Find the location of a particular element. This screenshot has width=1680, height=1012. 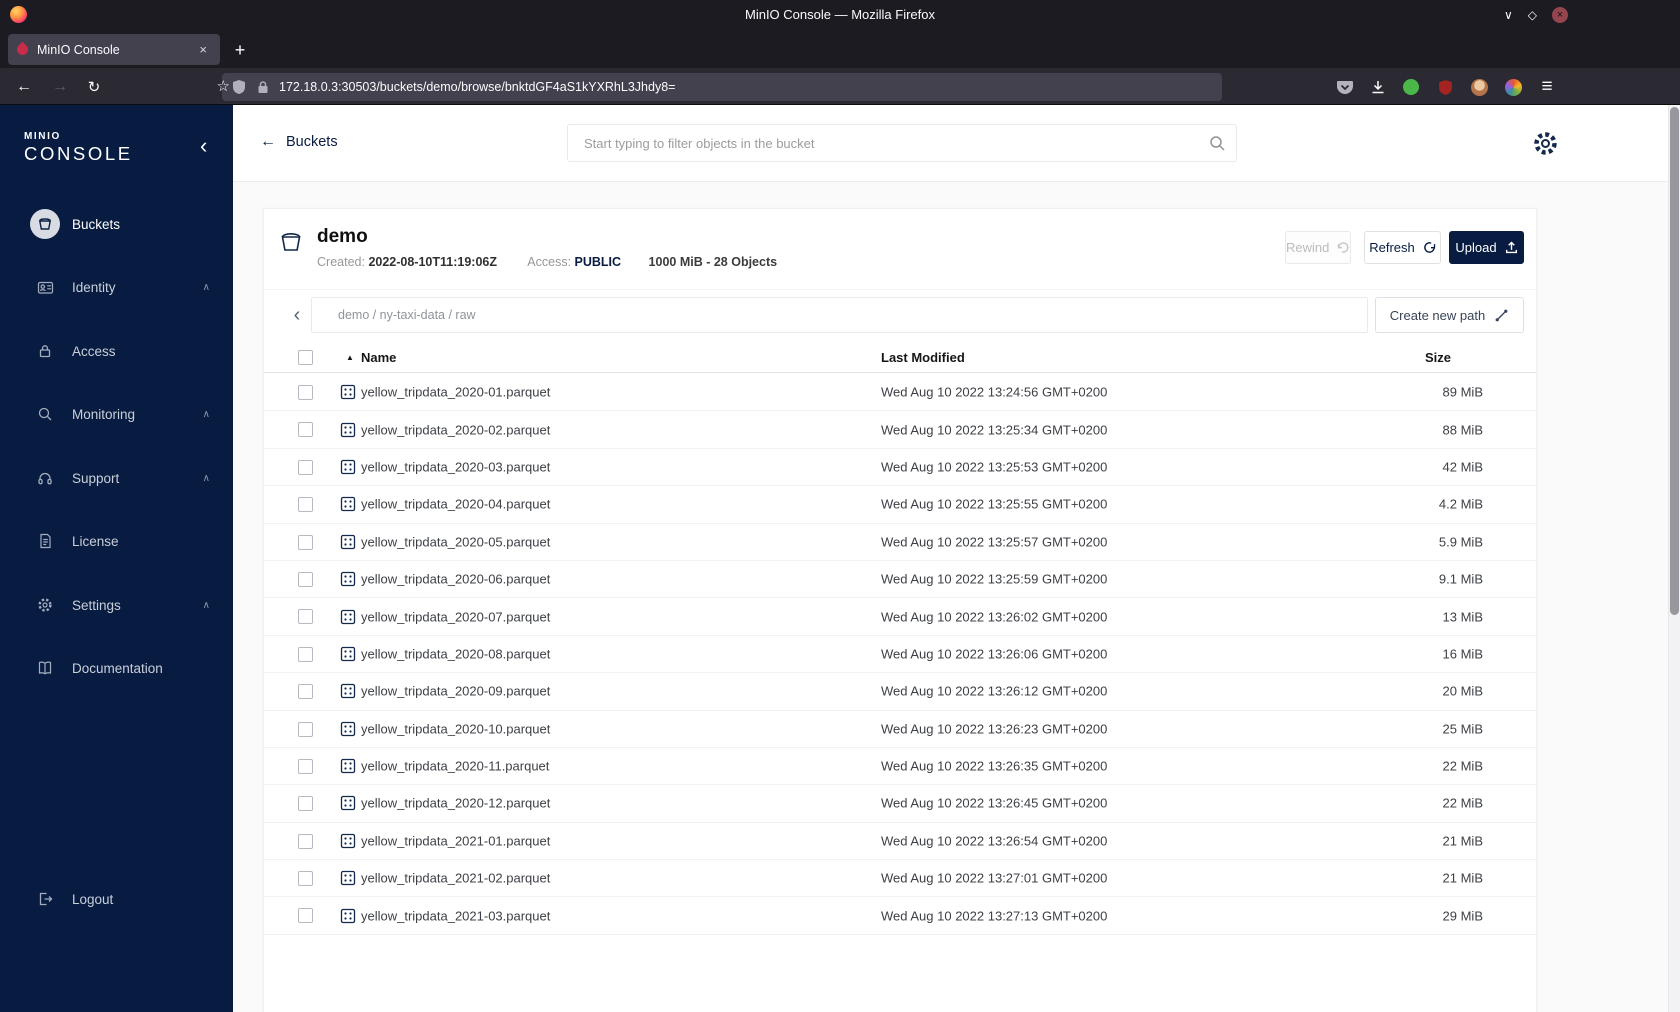

maximize-icon: ◇ is located at coordinates (1532, 15).